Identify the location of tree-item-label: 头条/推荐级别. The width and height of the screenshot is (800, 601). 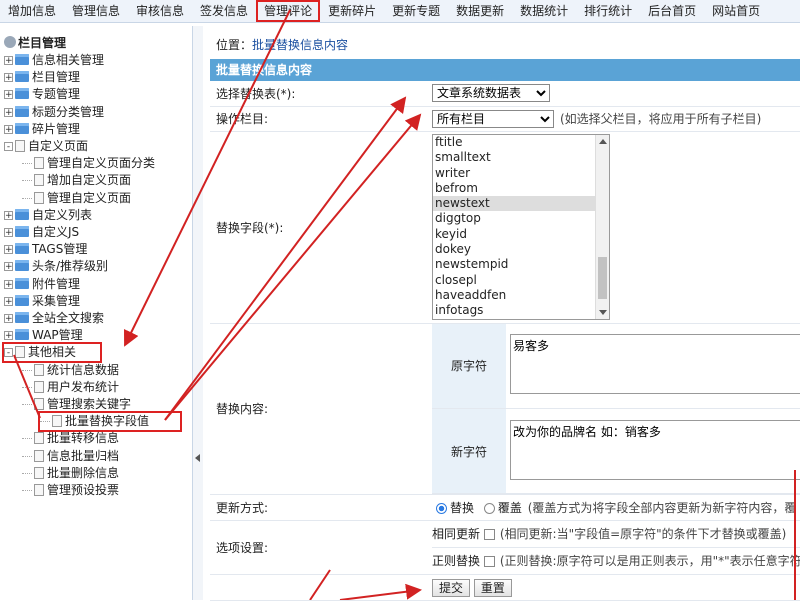
(70, 266).